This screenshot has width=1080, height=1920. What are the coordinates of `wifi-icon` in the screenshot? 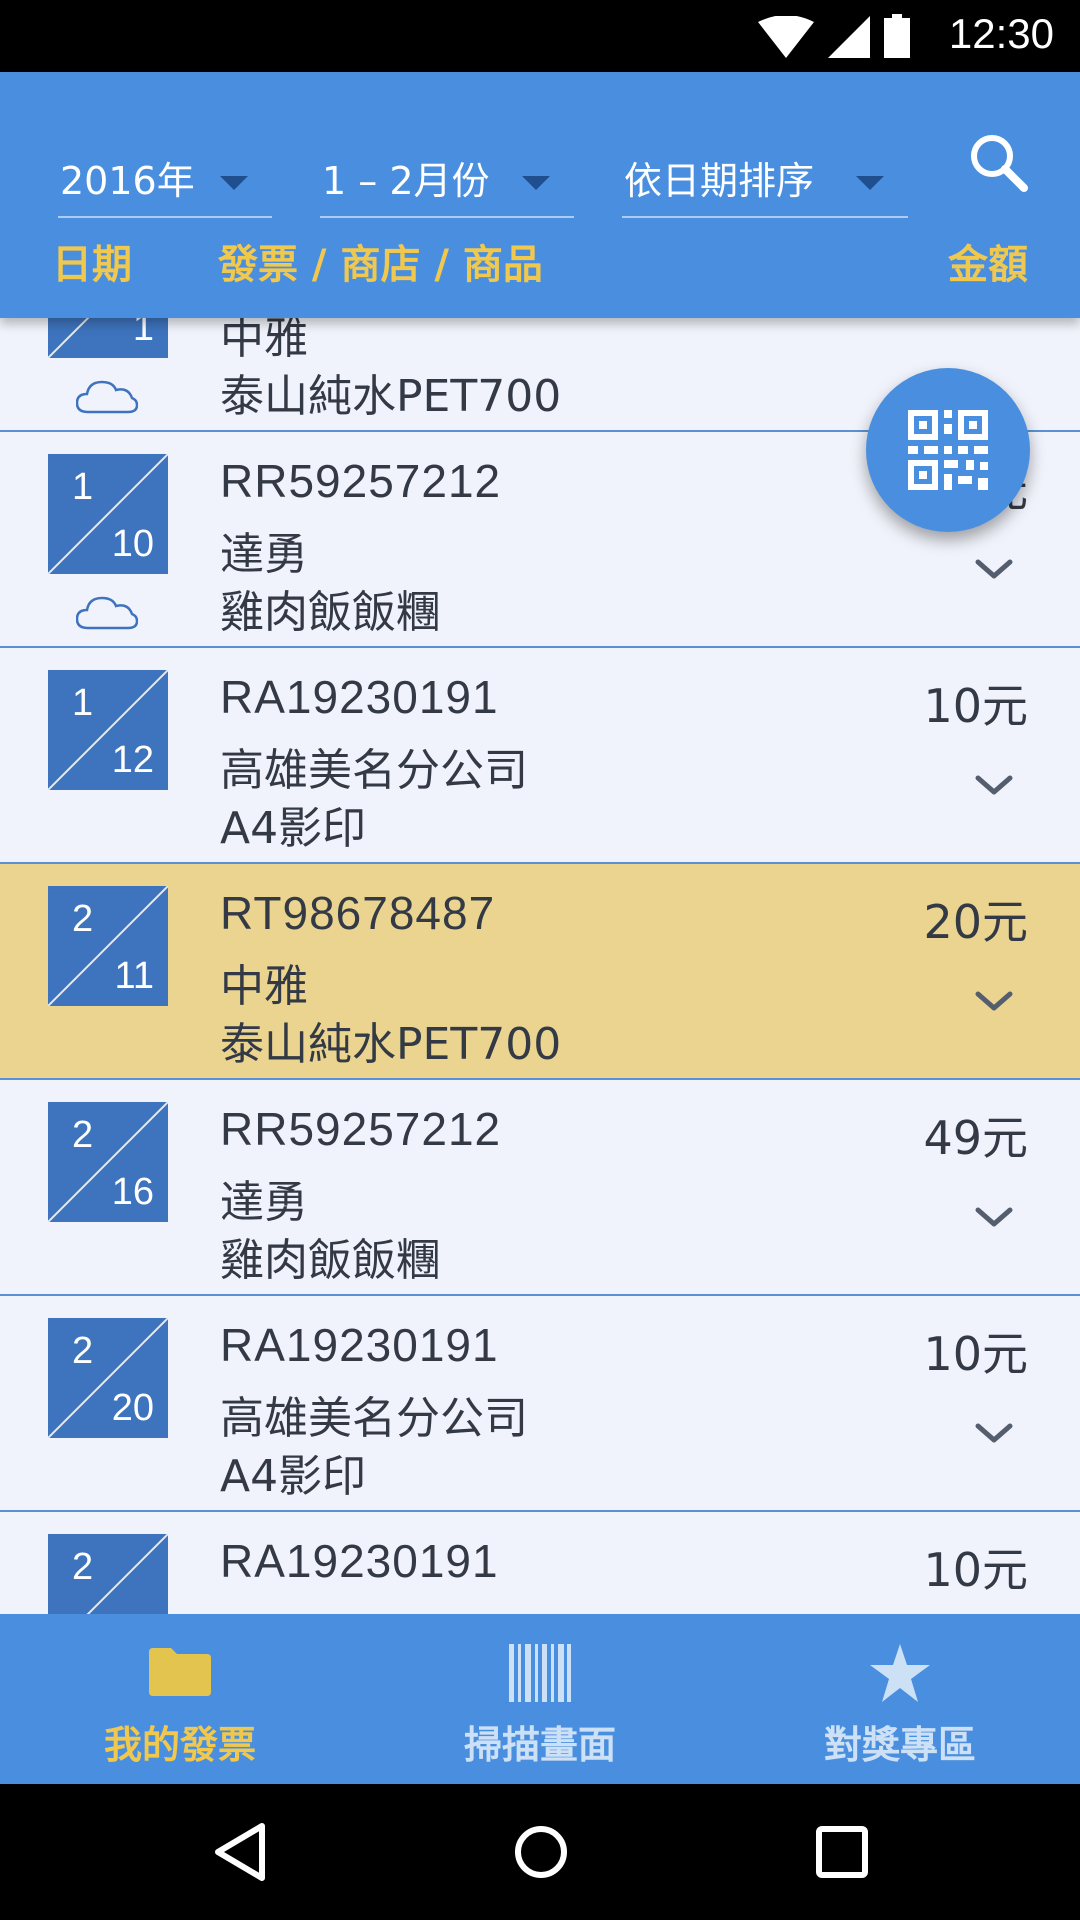 It's located at (786, 37).